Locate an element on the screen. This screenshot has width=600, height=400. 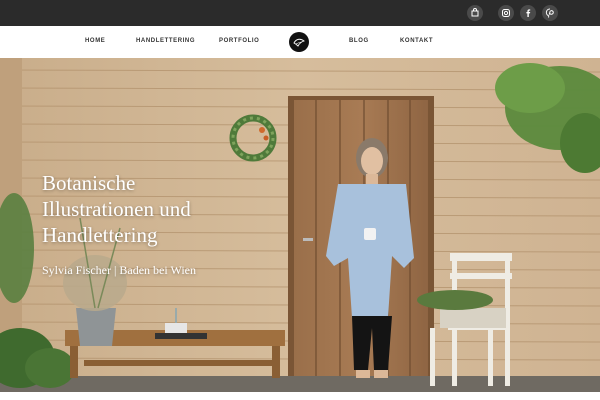
nav-home: HOME is located at coordinates (95, 41).